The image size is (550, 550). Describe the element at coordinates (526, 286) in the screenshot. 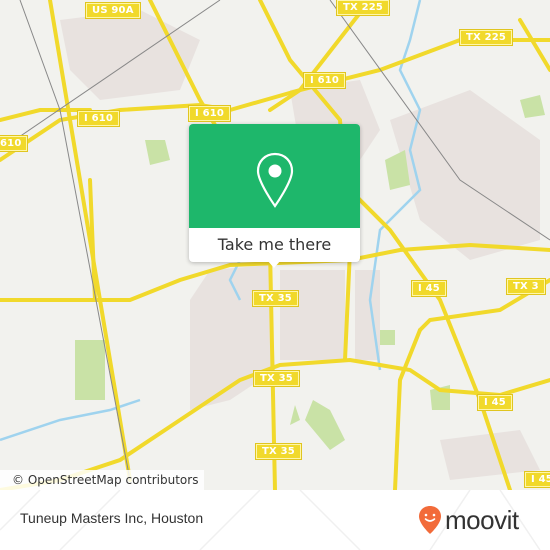

I see `route-shield: TX 3` at that location.